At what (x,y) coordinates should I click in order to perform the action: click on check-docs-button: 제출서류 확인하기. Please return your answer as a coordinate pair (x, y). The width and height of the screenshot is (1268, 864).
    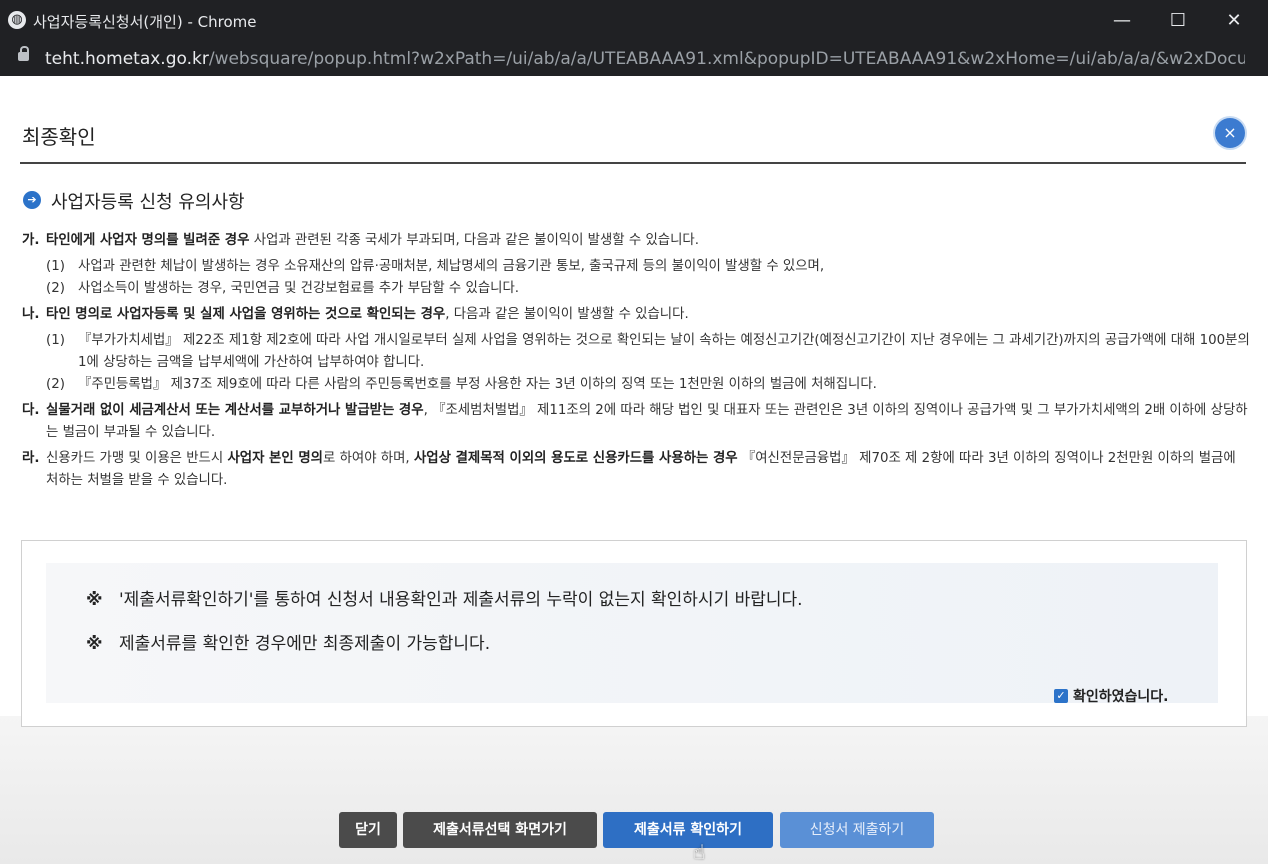
    Looking at the image, I should click on (688, 830).